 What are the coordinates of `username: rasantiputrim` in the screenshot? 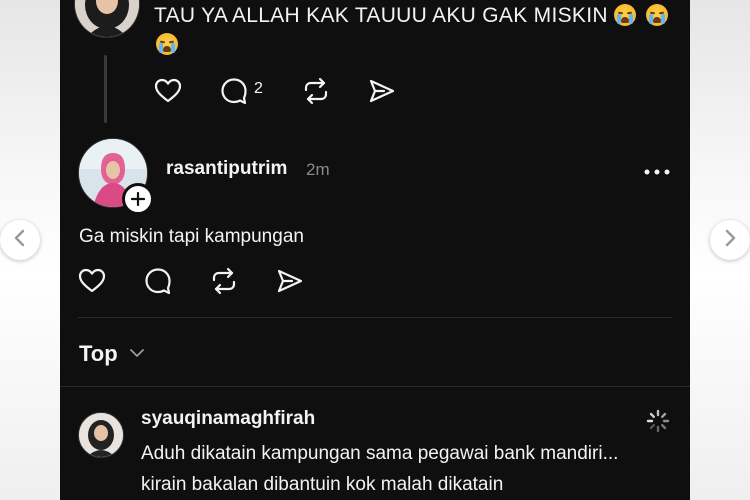 It's located at (226, 169).